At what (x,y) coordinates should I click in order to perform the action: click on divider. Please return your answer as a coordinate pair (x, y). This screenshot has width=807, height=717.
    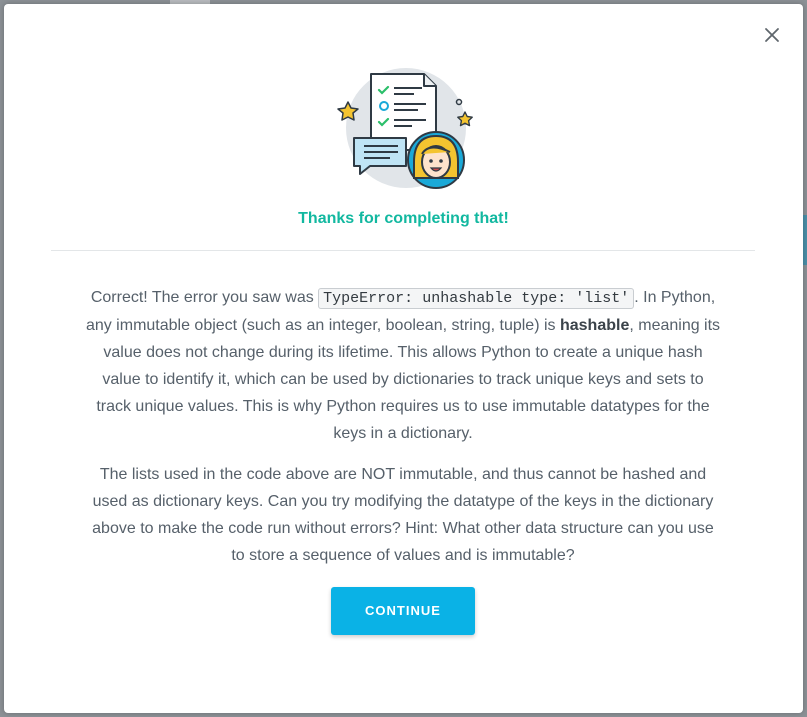
    Looking at the image, I should click on (403, 250).